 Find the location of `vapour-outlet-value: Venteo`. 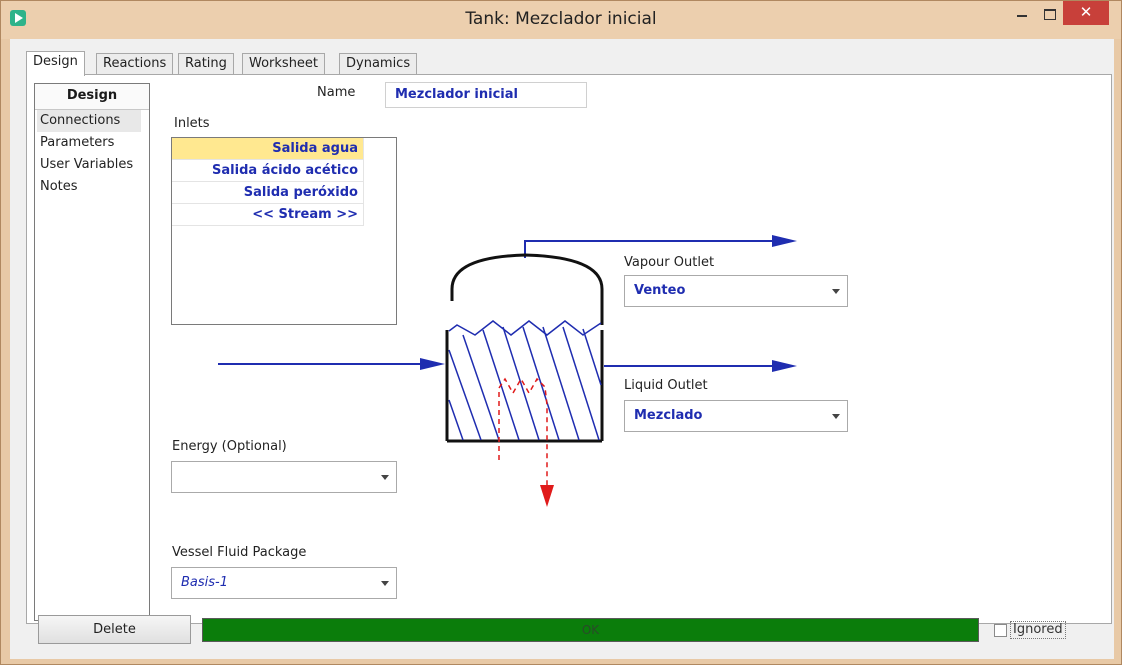

vapour-outlet-value: Venteo is located at coordinates (660, 290).